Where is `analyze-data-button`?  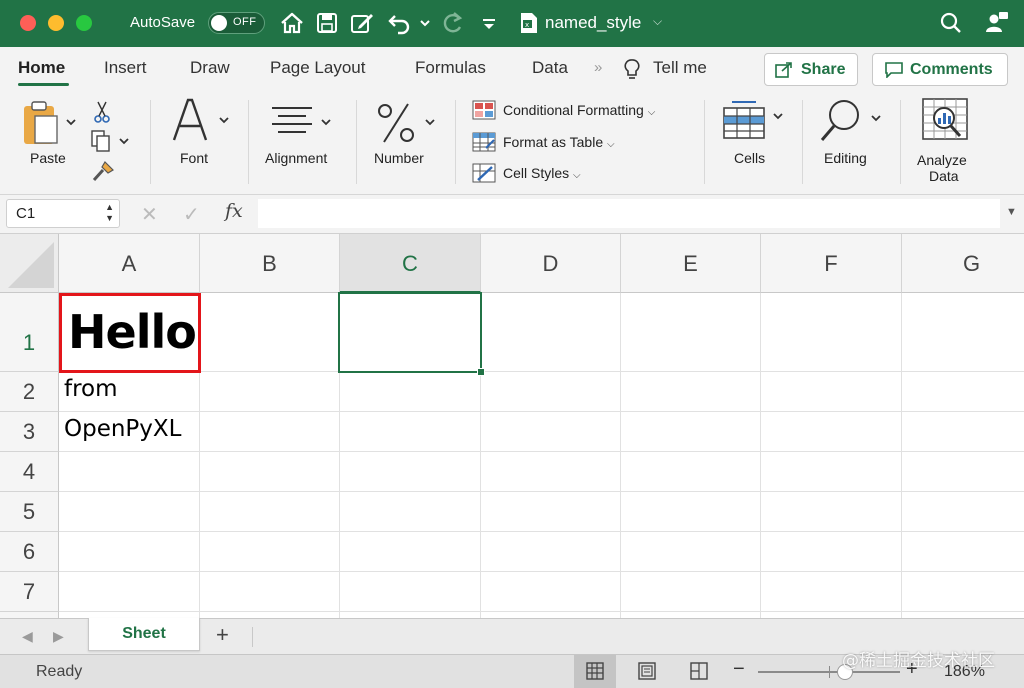
analyze-data-button is located at coordinates (945, 122).